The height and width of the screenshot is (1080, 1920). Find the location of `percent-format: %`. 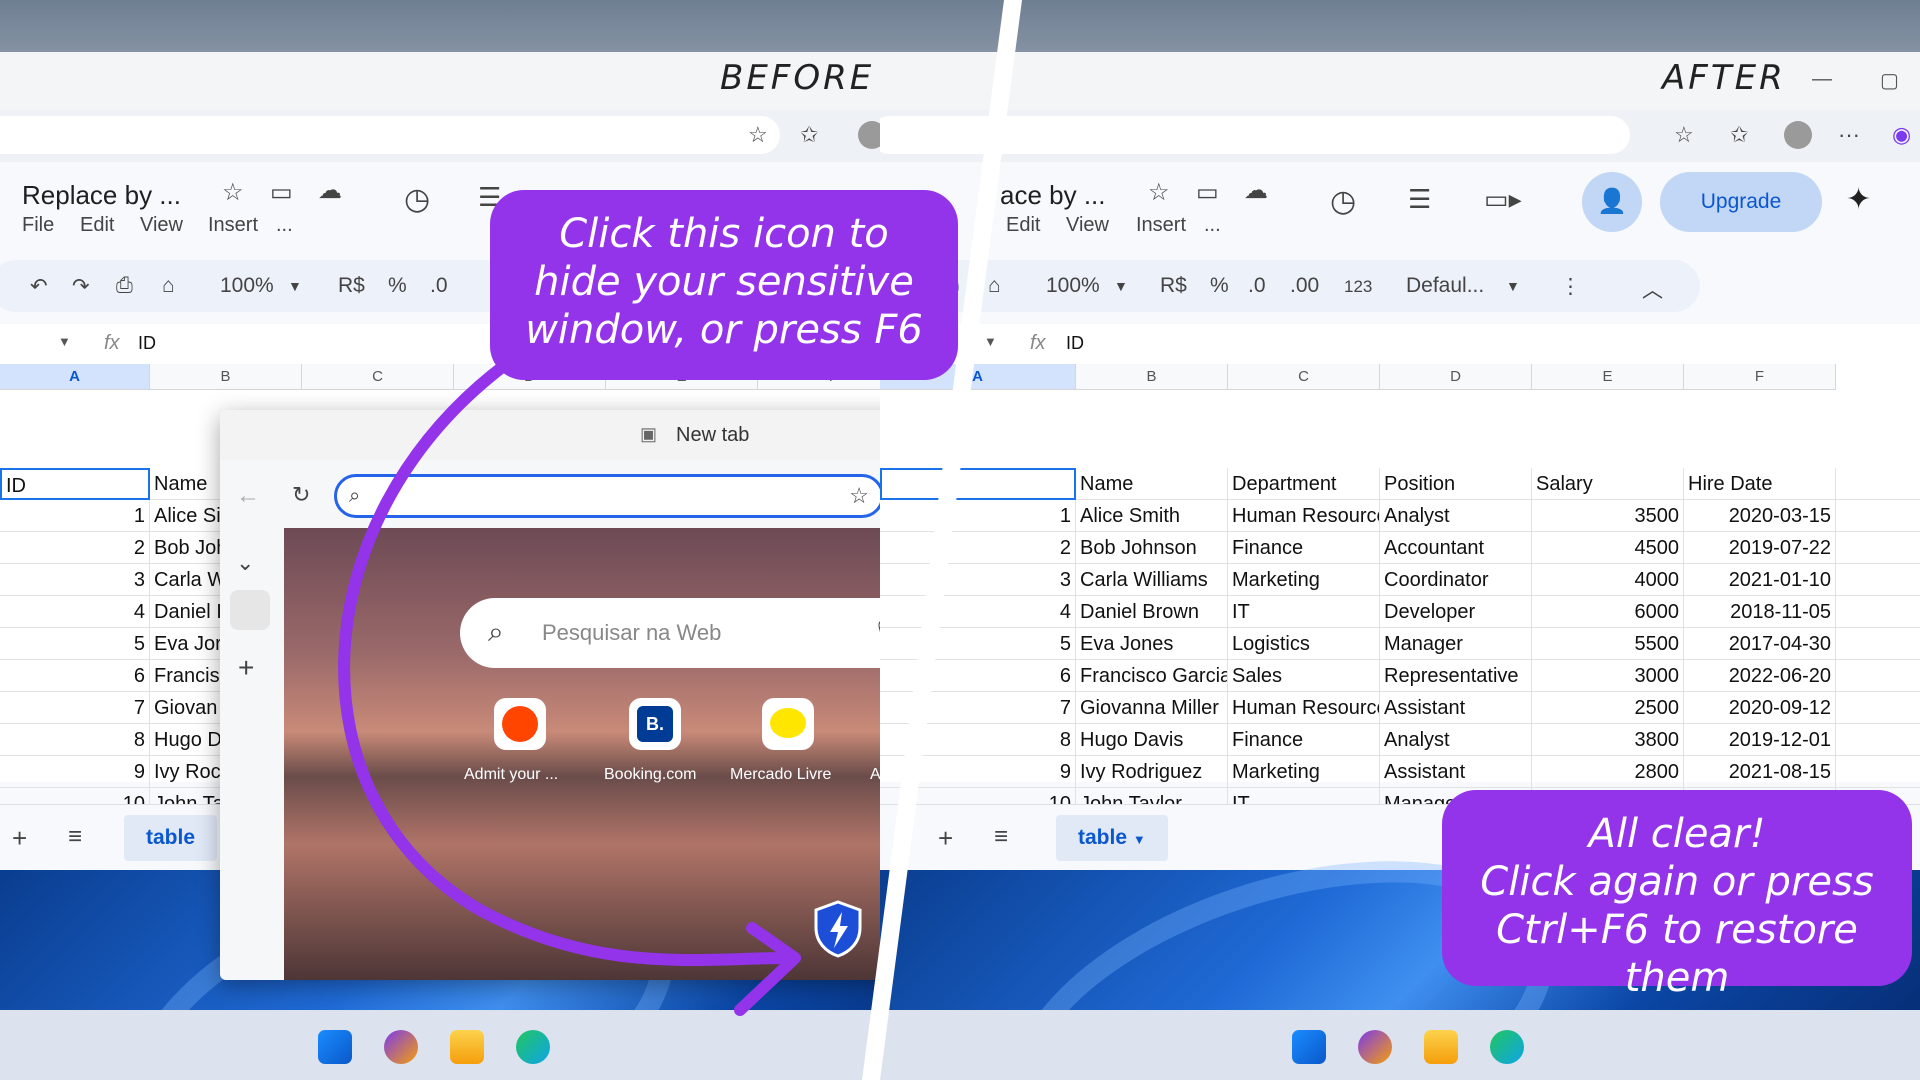

percent-format: % is located at coordinates (397, 286).